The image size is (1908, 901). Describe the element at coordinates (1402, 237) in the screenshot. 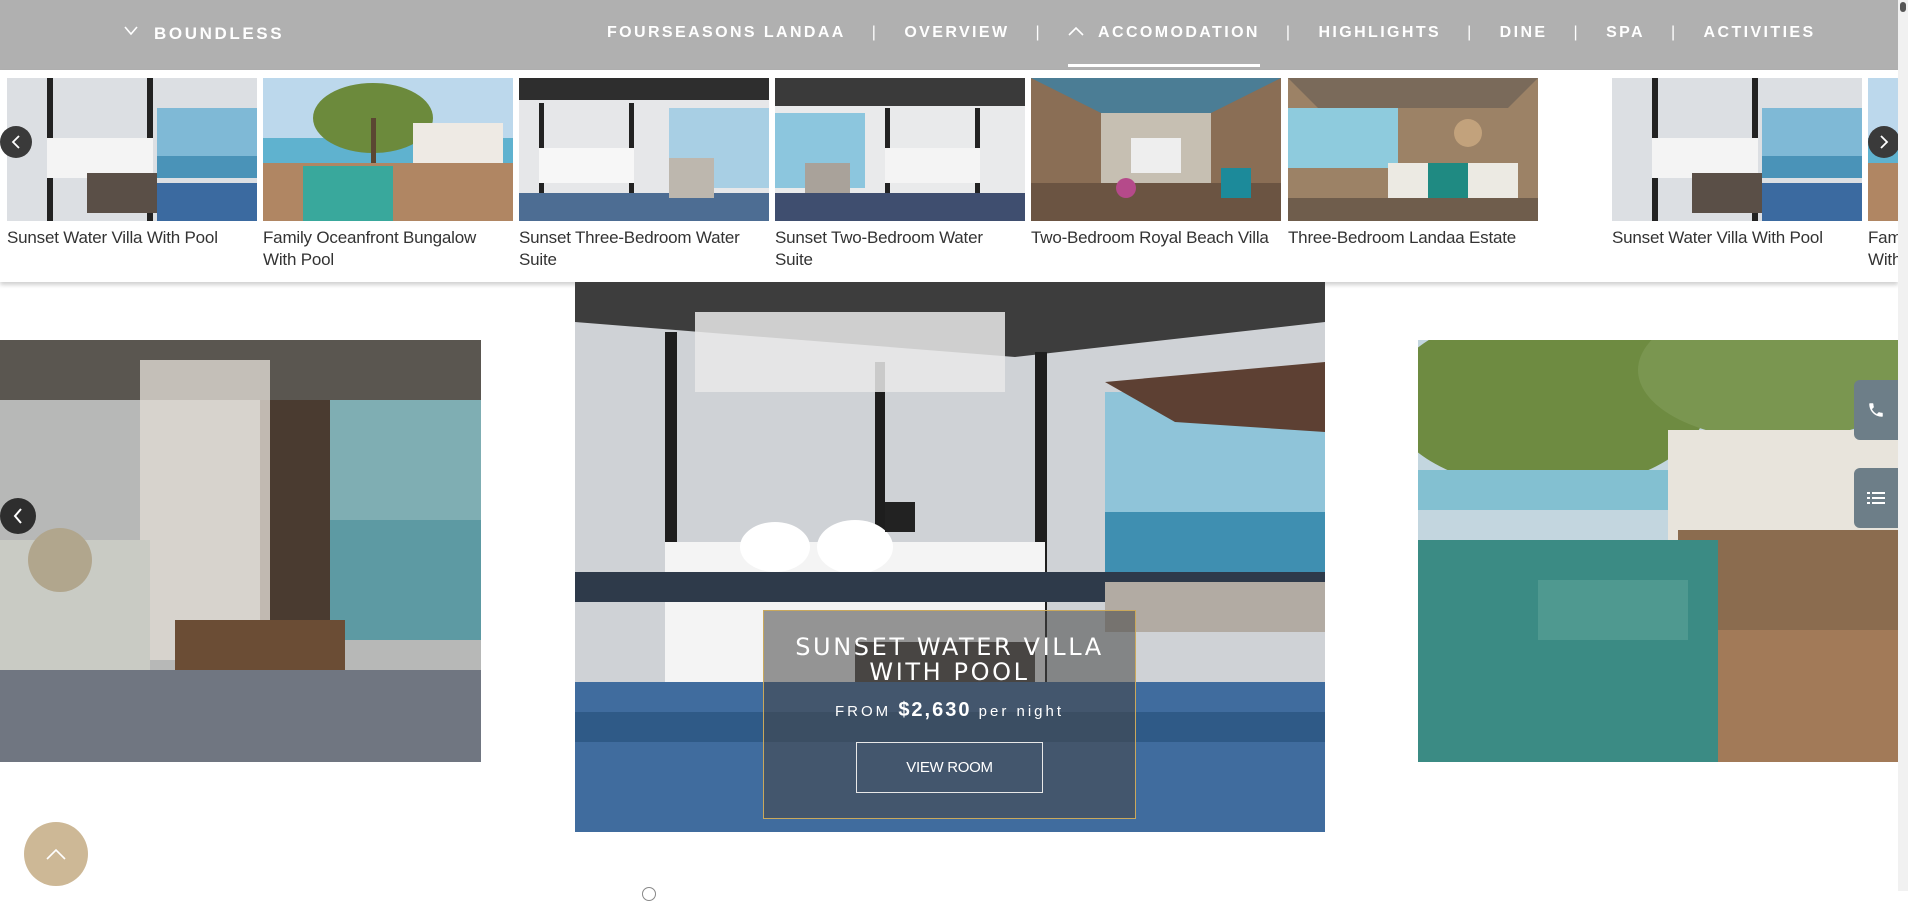

I see `room-card-label: Three-Bedroom Landaa Estate` at that location.